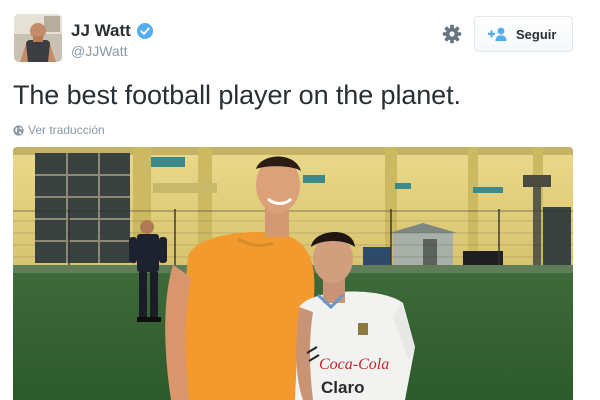 The image size is (600, 400). What do you see at coordinates (237, 95) in the screenshot?
I see `tweet-text: The best football player on the planet.` at bounding box center [237, 95].